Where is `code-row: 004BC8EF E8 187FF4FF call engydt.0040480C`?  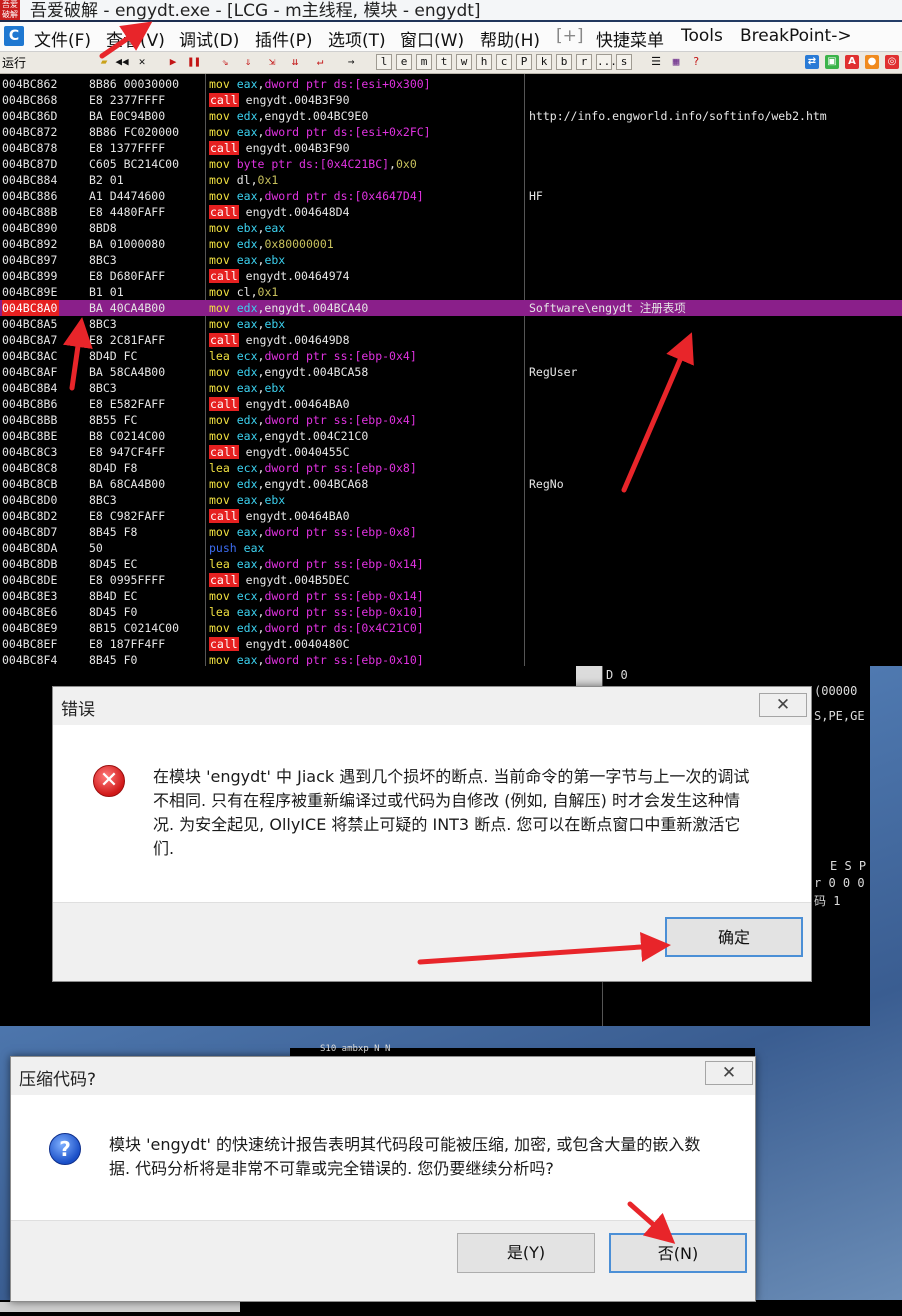 code-row: 004BC8EF E8 187FF4FF call engydt.0040480C is located at coordinates (451, 644).